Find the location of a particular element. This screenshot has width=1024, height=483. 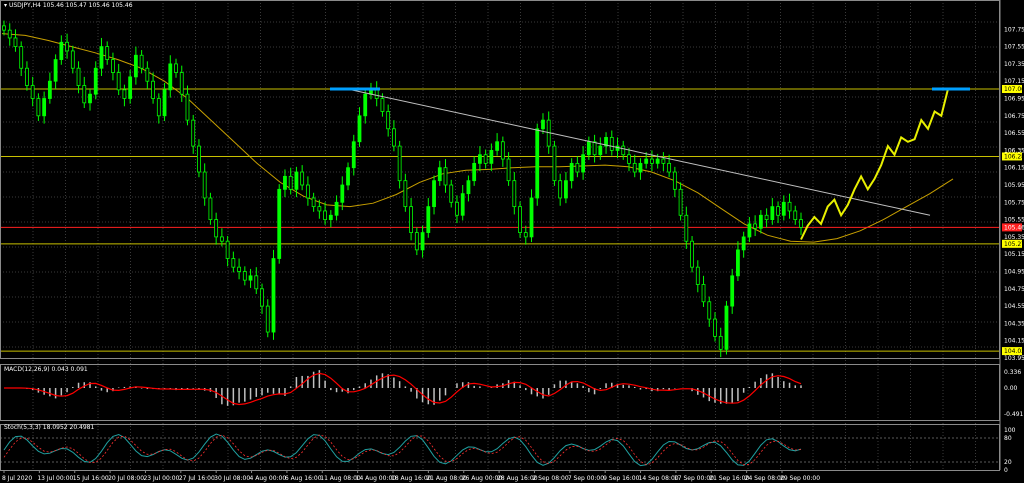

stoch-tick: 0 is located at coordinates (1006, 470).